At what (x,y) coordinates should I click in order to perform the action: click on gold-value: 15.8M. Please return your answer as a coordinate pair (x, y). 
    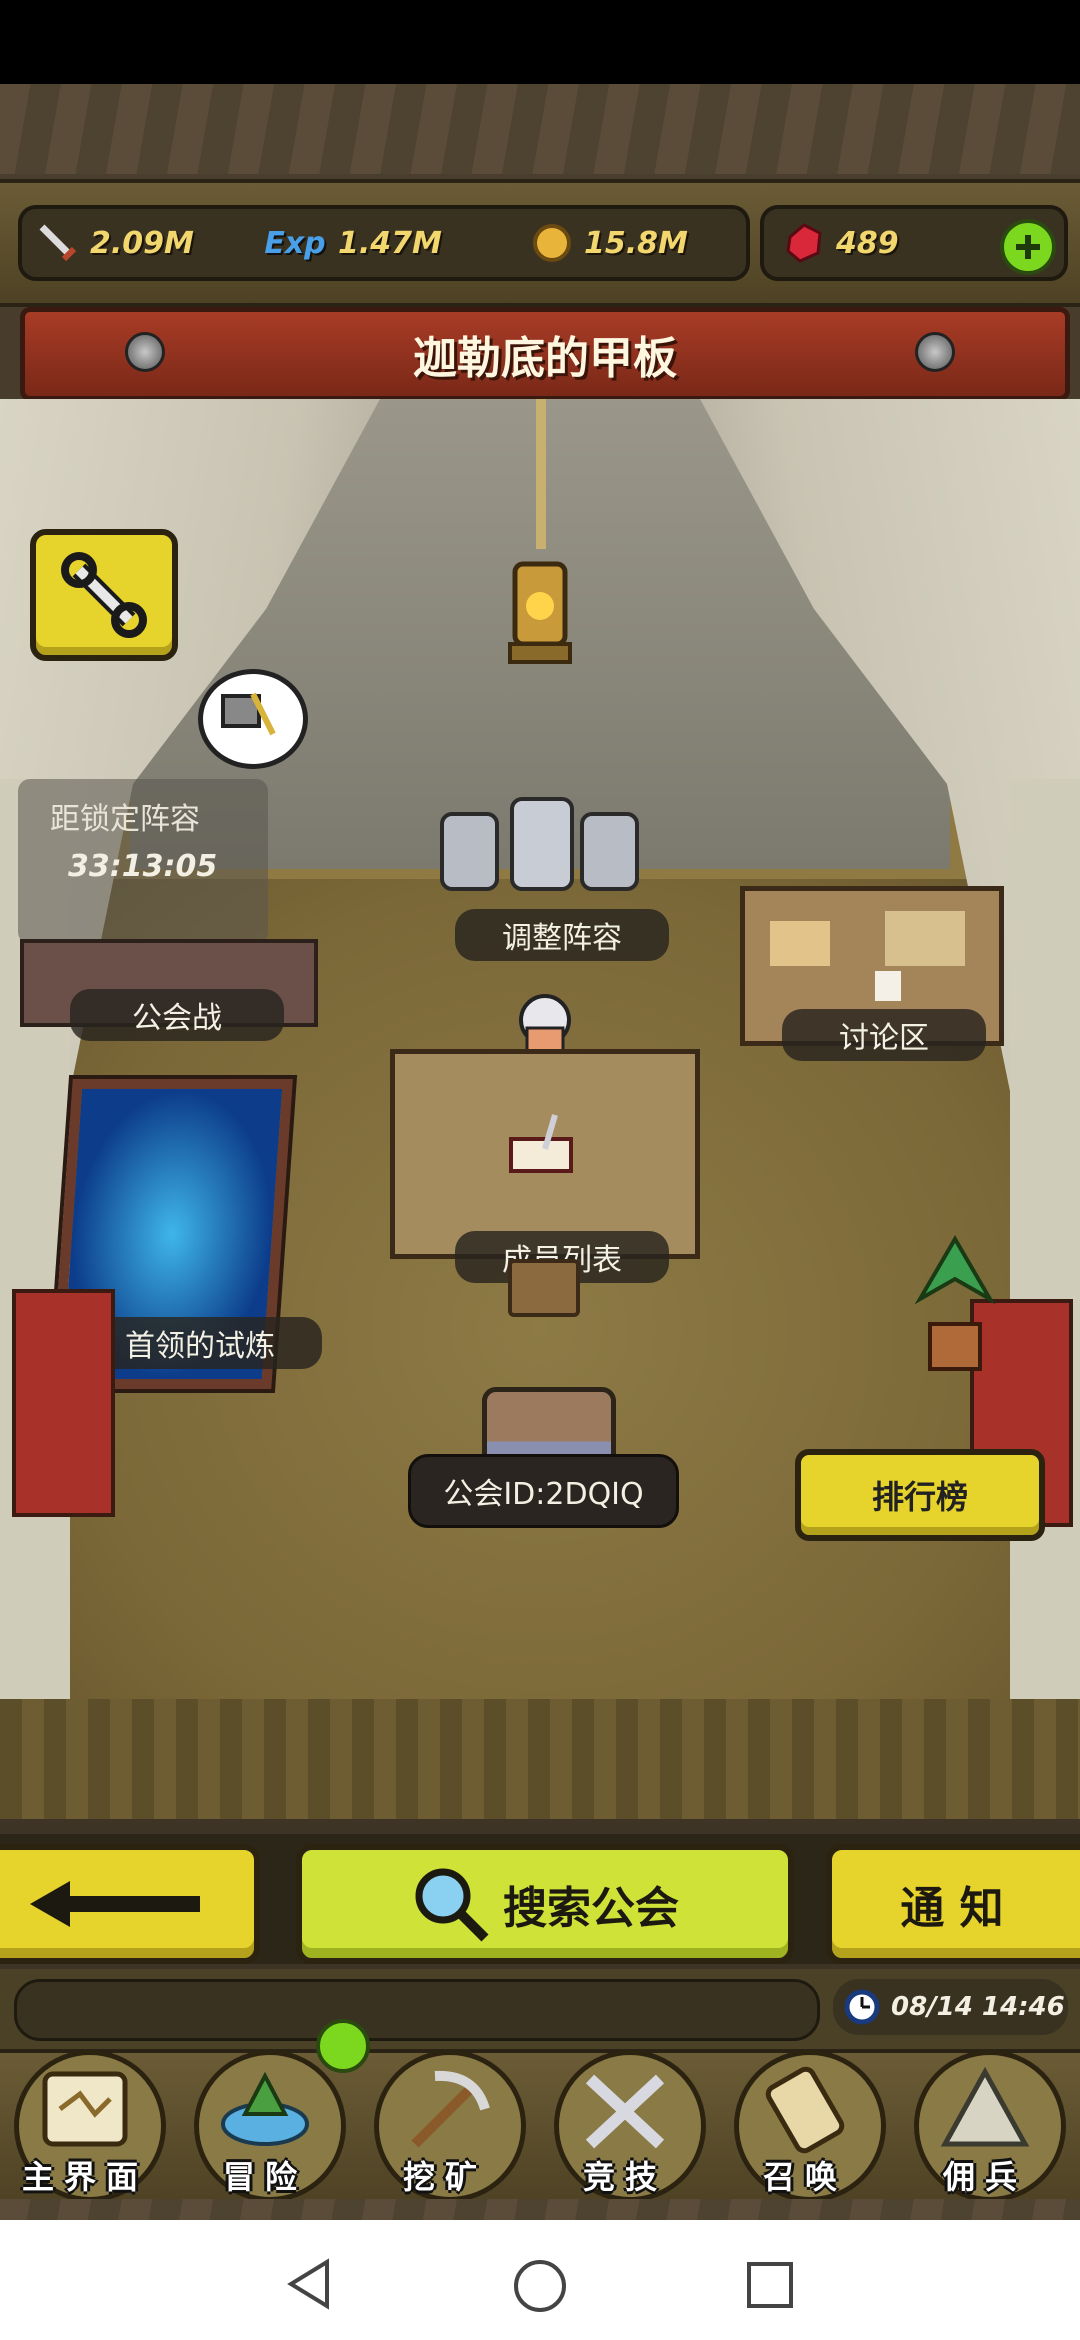
    Looking at the image, I should click on (636, 243).